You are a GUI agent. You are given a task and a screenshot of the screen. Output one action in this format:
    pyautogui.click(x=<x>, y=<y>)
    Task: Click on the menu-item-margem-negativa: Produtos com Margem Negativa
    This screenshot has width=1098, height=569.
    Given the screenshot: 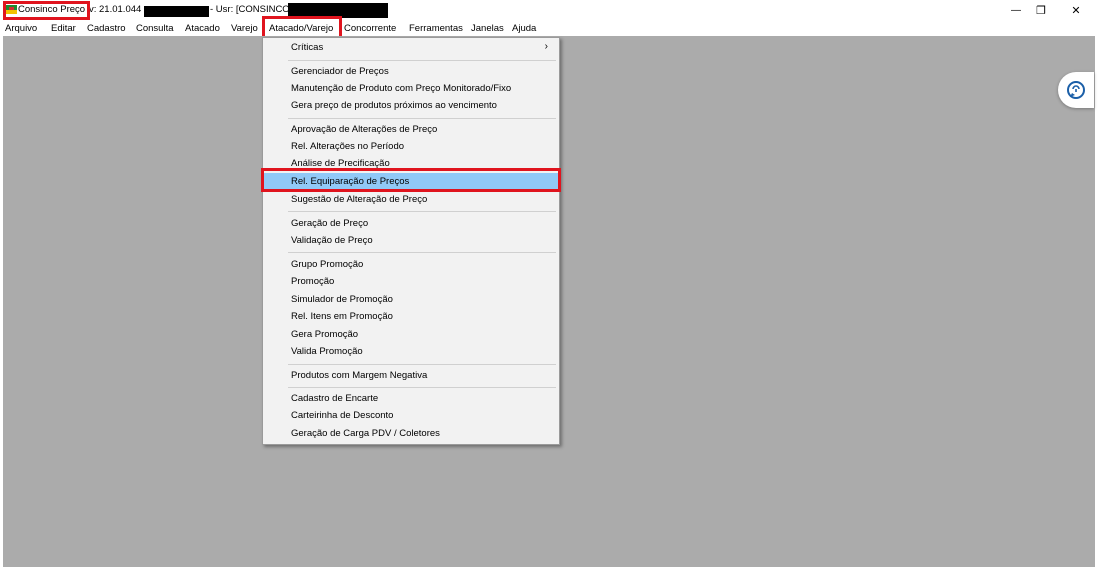 What is the action you would take?
    pyautogui.click(x=411, y=375)
    